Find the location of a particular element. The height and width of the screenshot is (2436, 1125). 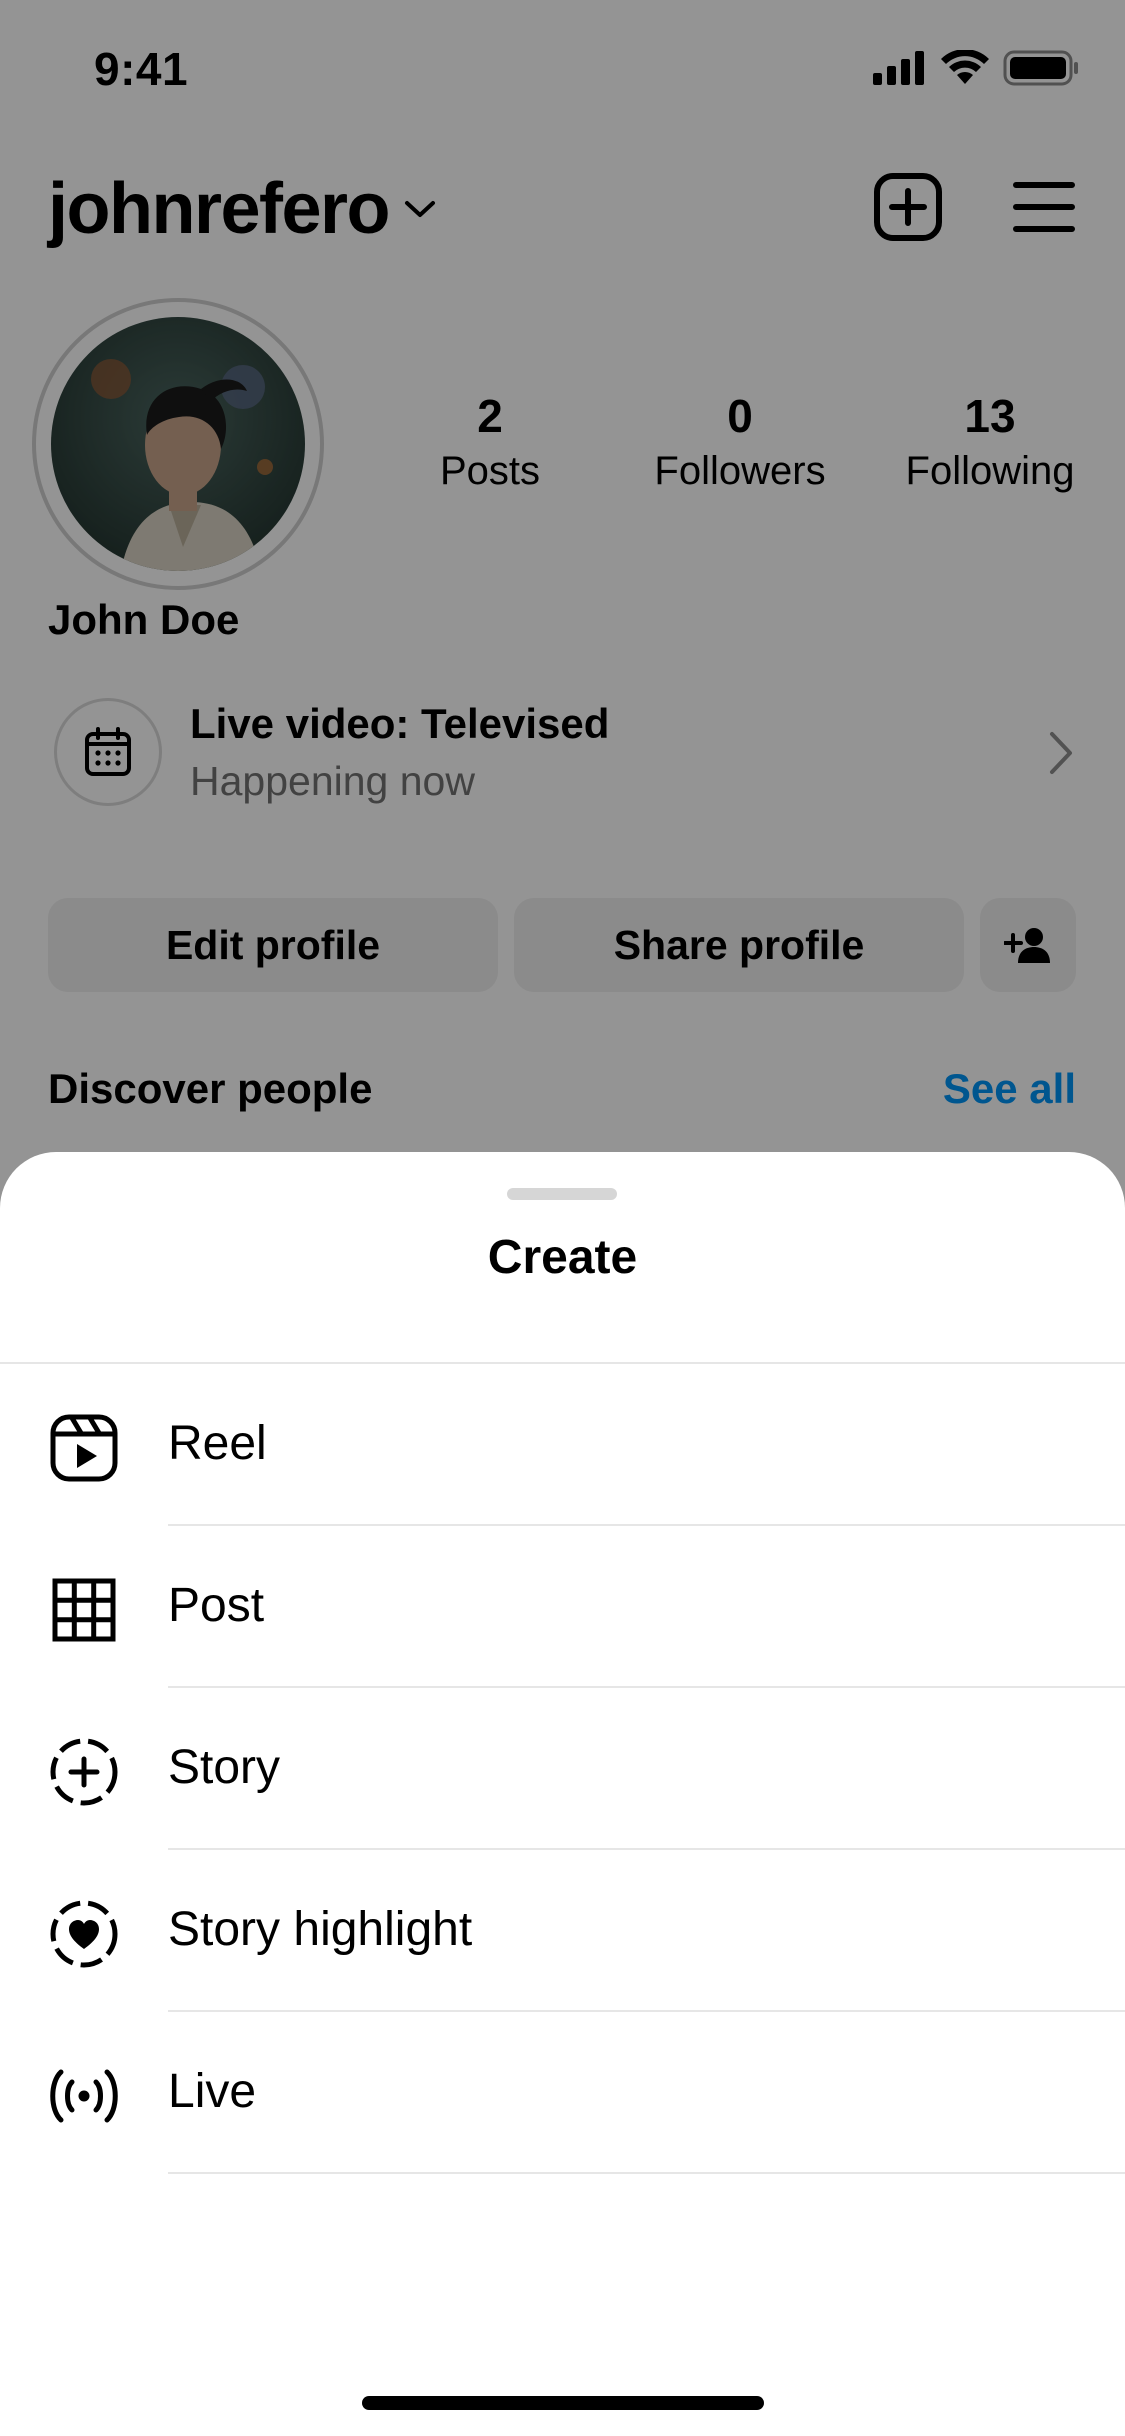

sheet-grabber is located at coordinates (562, 1194).